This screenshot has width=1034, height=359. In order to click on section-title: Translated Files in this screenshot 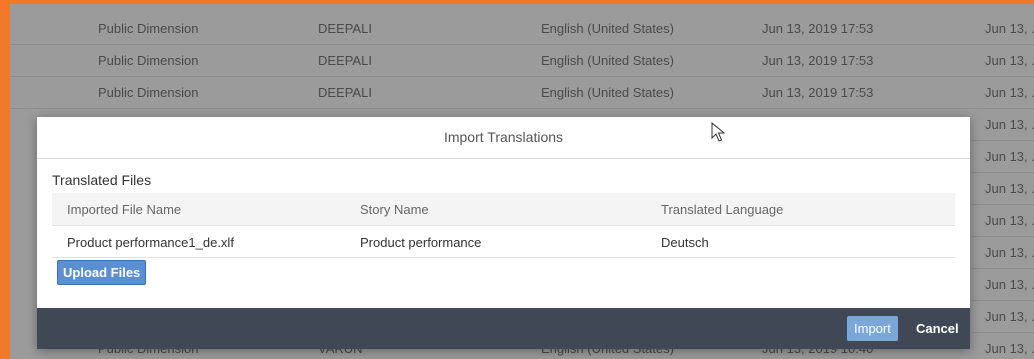, I will do `click(102, 180)`.